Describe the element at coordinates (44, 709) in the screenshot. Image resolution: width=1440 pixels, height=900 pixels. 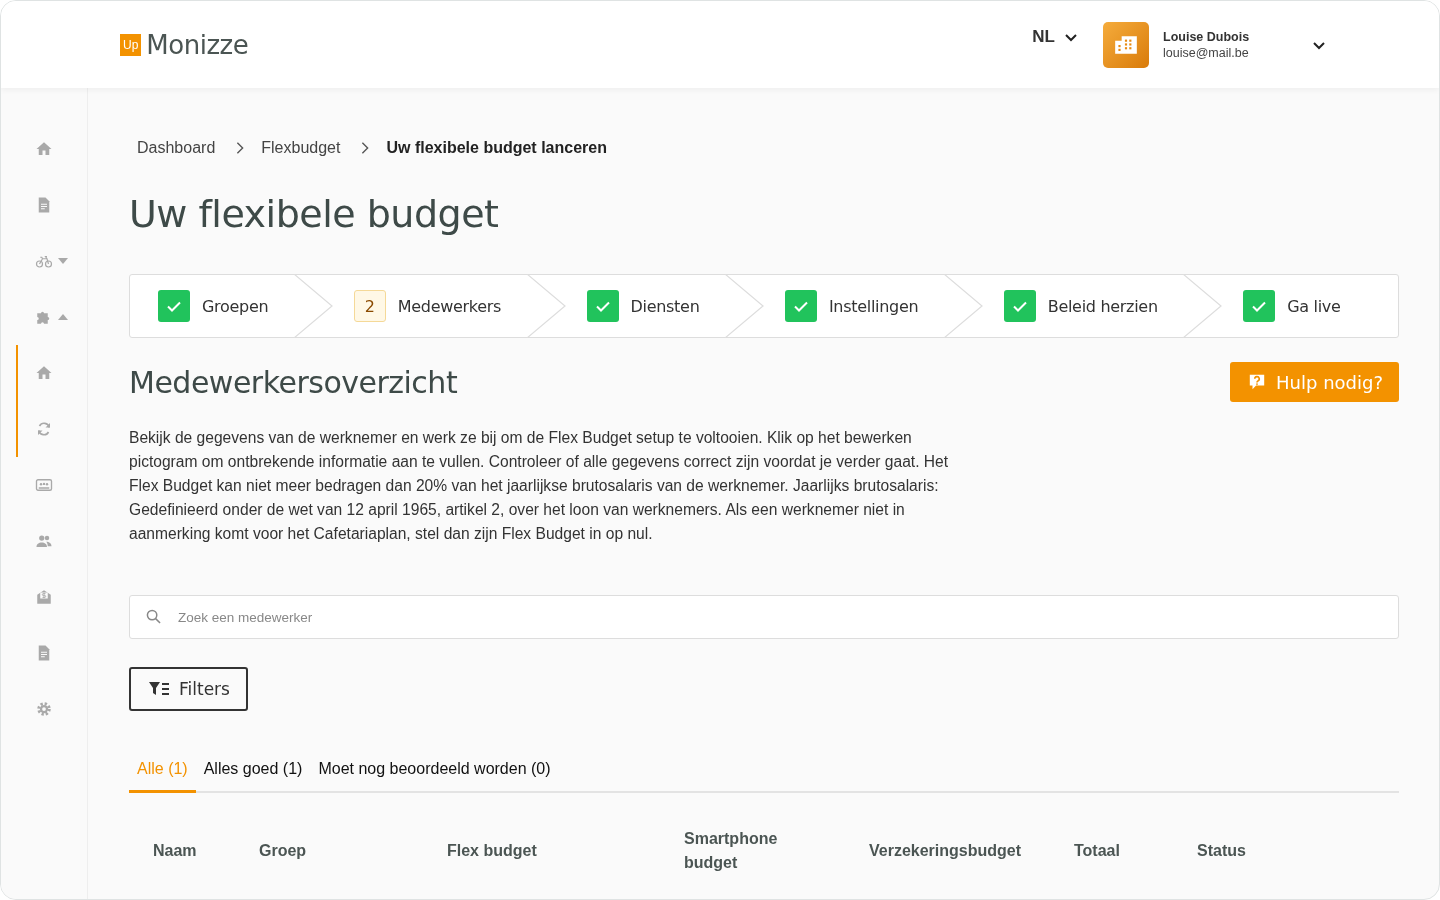
I see `gear-icon` at that location.